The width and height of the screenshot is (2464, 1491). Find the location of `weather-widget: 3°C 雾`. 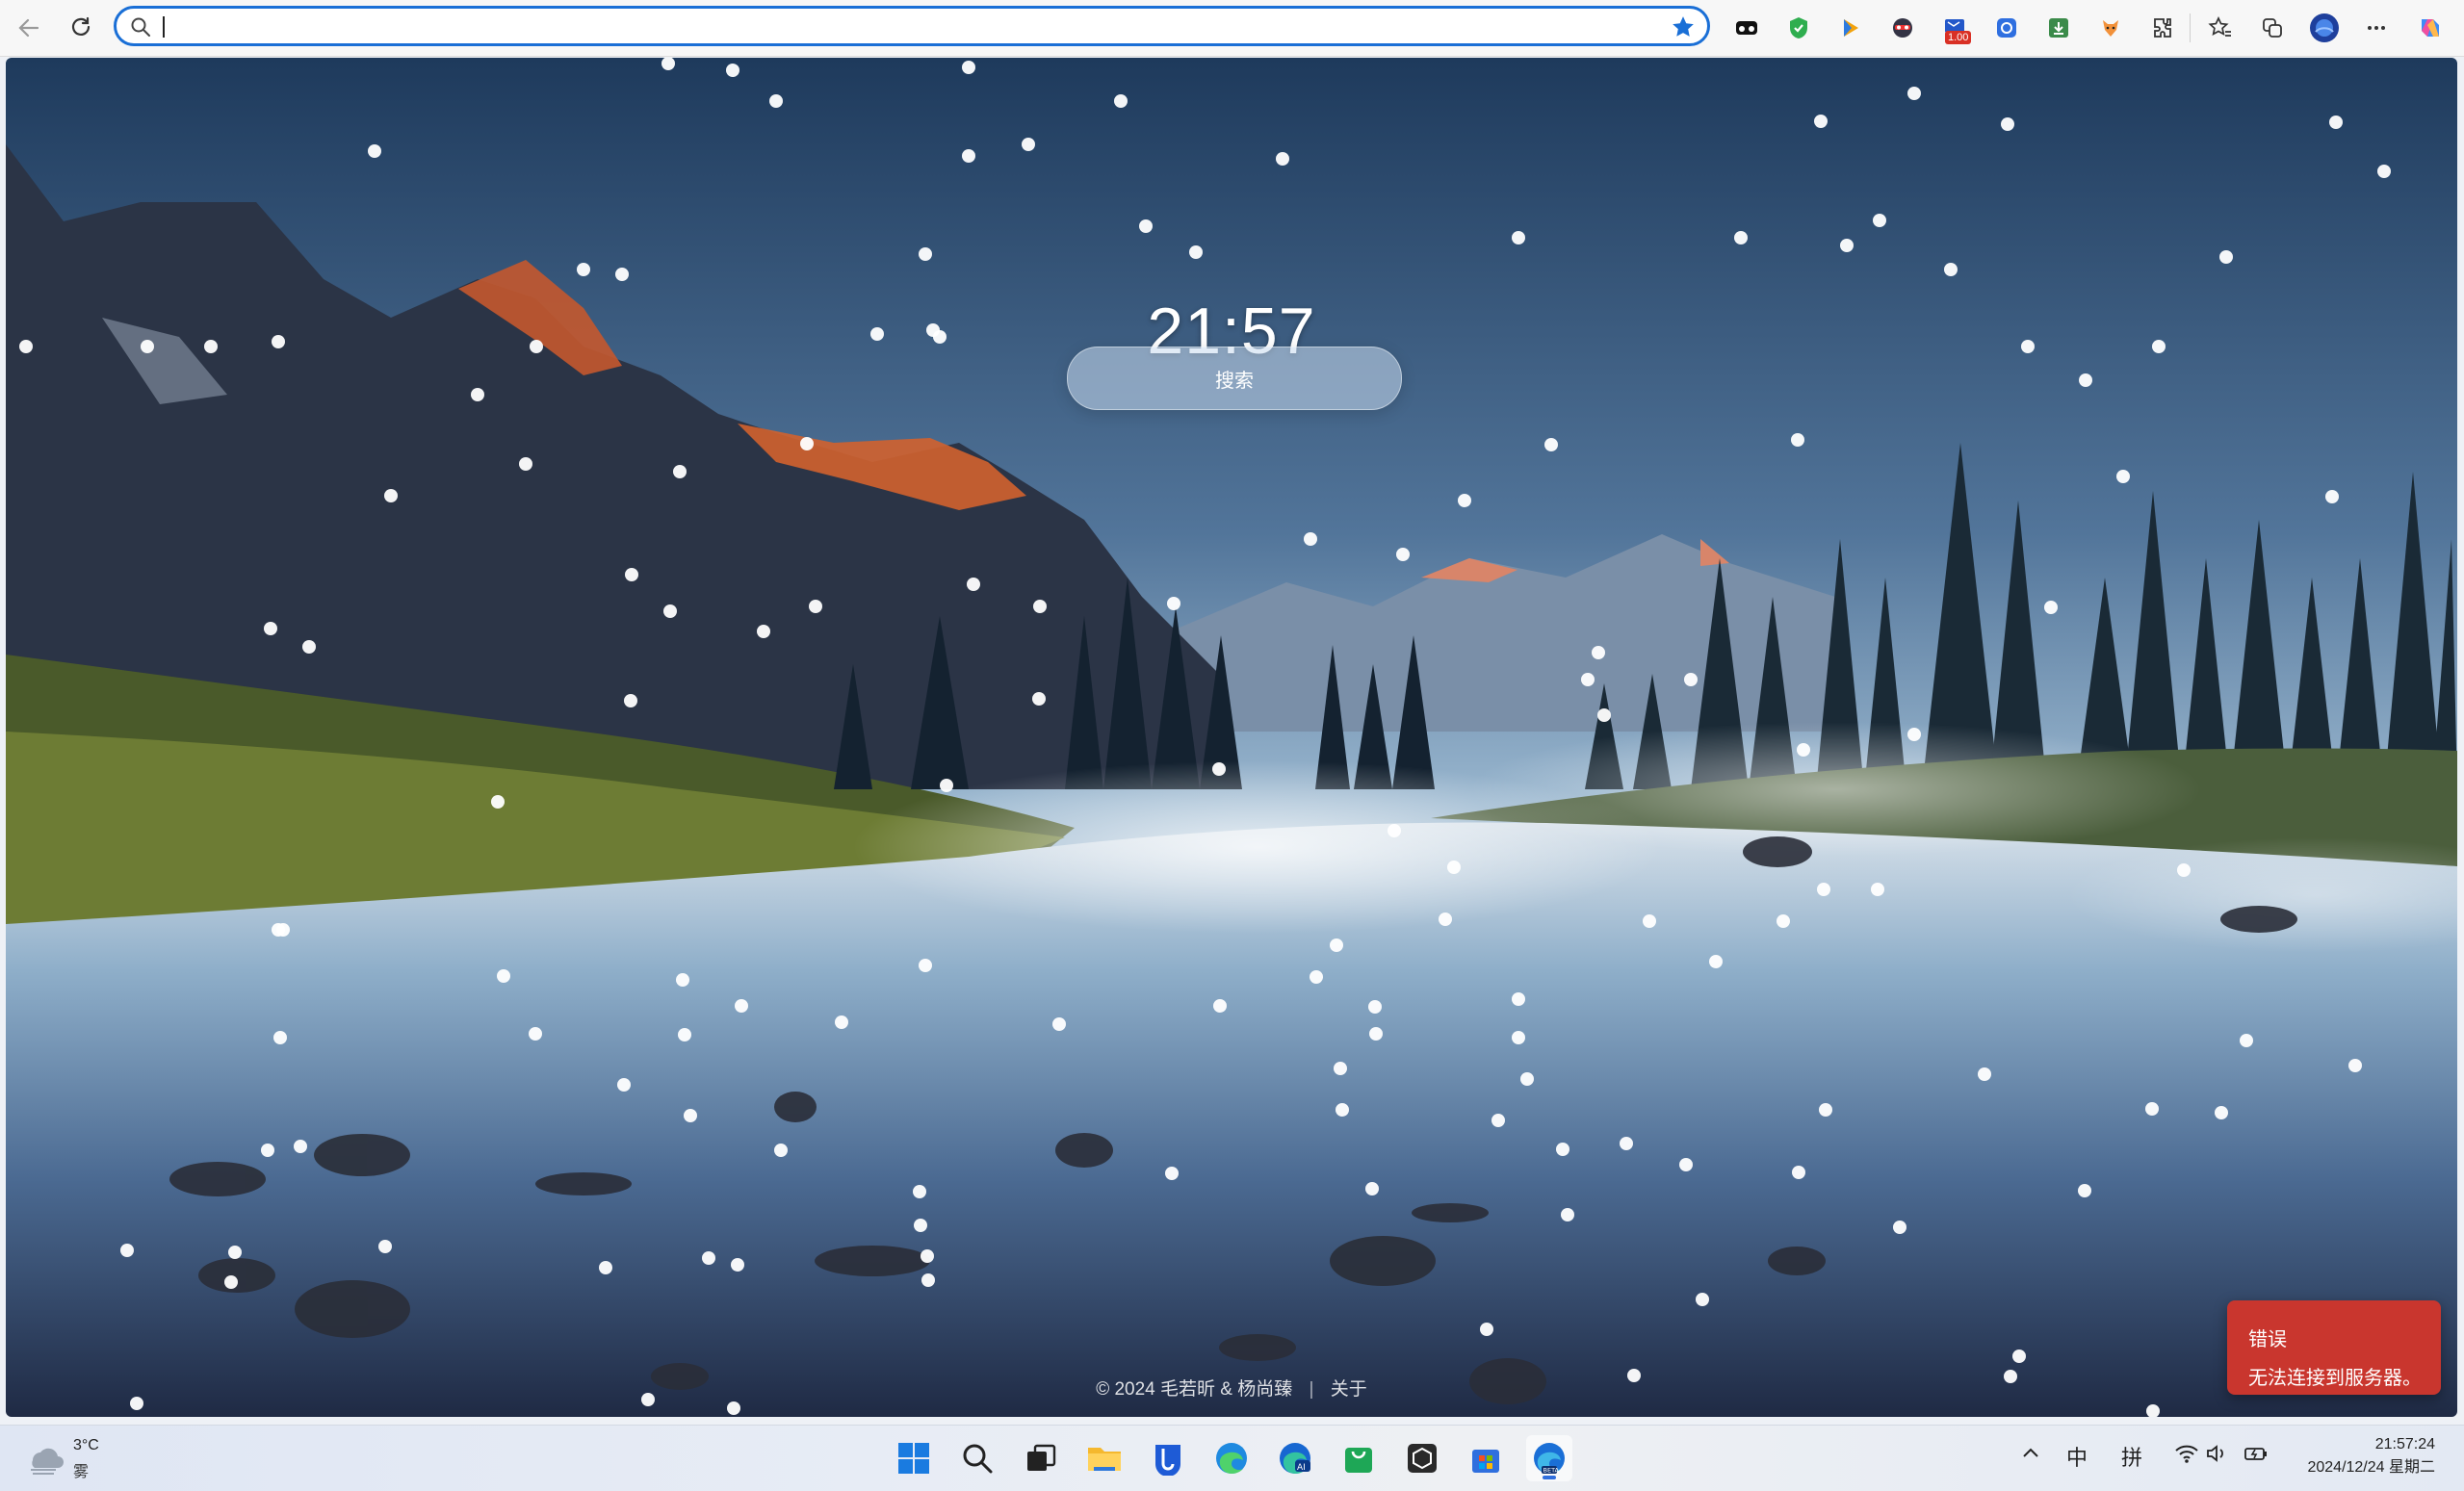

weather-widget: 3°C 雾 is located at coordinates (83, 1458).